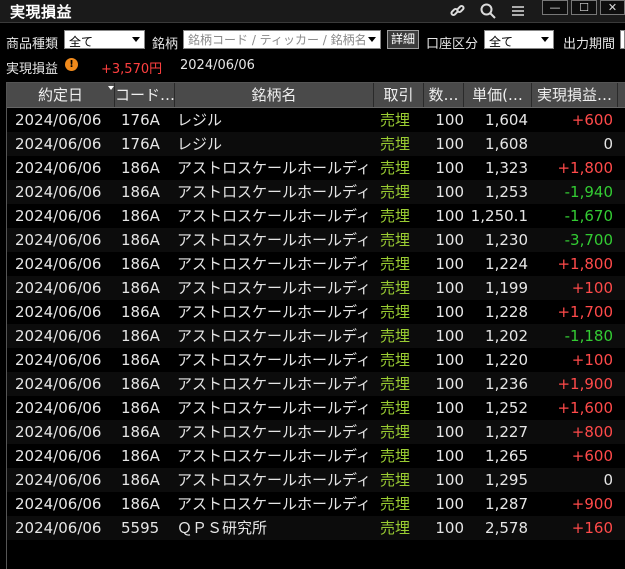 Image resolution: width=625 pixels, height=569 pixels. I want to click on menu-icon, so click(518, 11).